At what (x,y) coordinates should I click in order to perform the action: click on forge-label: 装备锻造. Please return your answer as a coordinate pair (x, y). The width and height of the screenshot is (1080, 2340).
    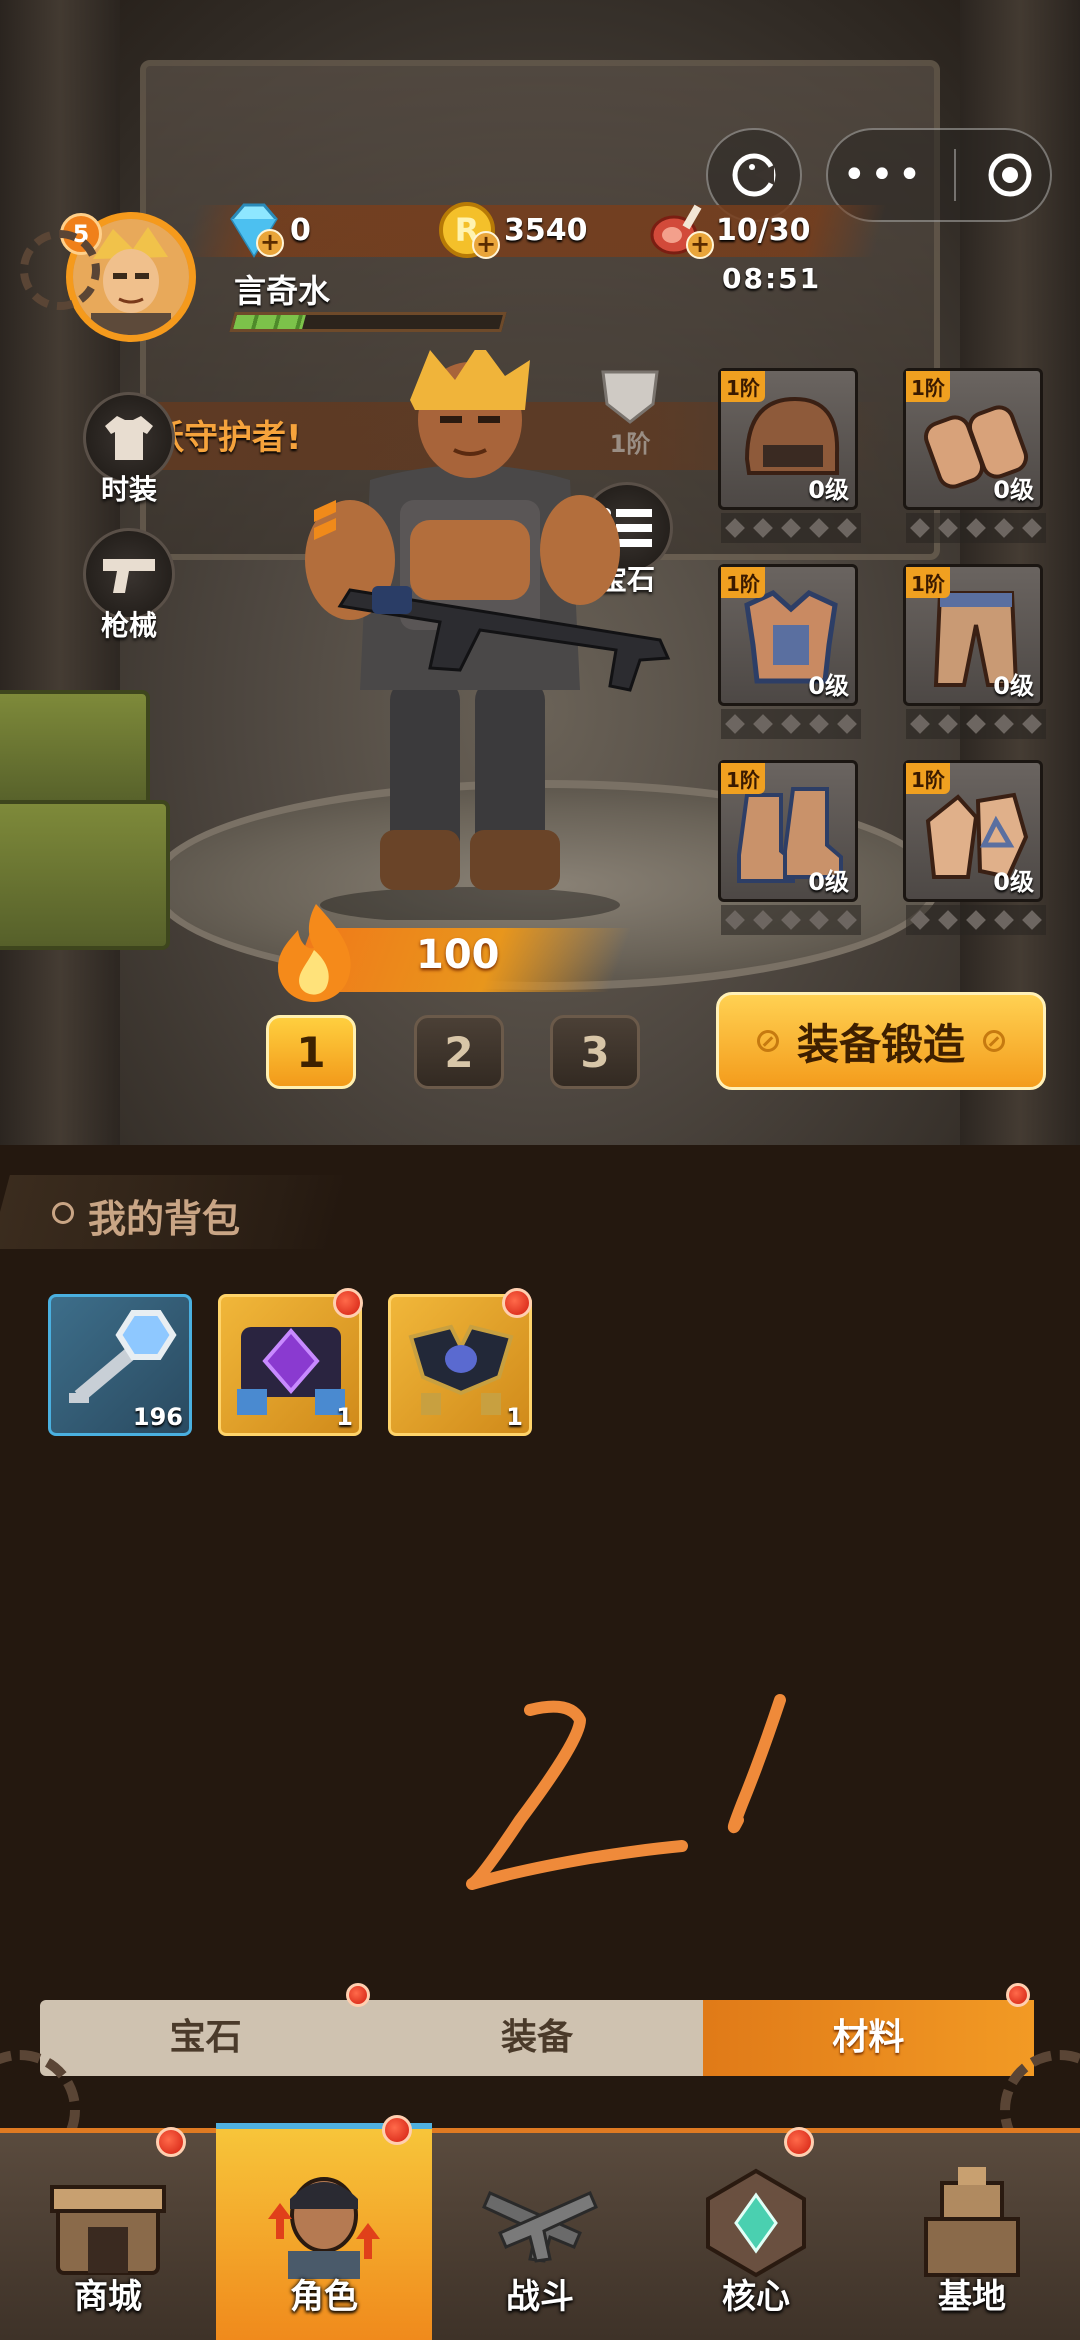
    Looking at the image, I should click on (880, 1044).